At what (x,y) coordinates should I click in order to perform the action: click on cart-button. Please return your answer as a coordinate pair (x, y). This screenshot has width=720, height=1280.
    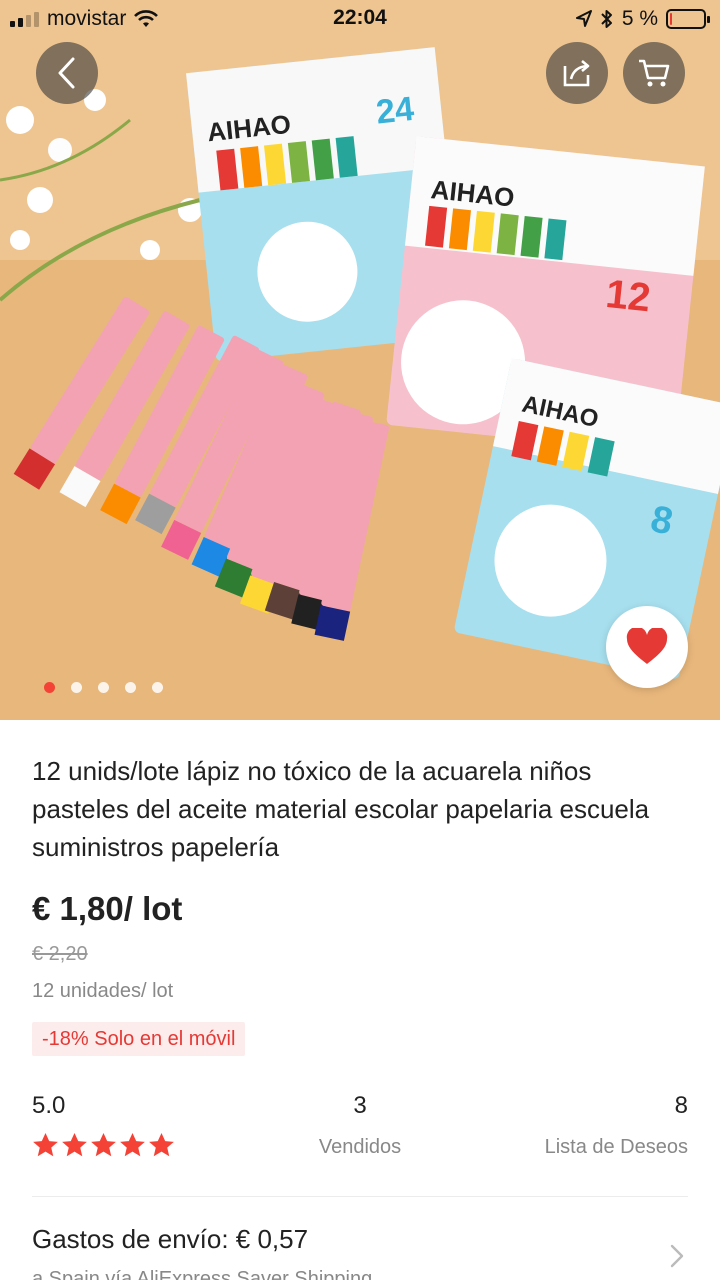
    Looking at the image, I should click on (654, 73).